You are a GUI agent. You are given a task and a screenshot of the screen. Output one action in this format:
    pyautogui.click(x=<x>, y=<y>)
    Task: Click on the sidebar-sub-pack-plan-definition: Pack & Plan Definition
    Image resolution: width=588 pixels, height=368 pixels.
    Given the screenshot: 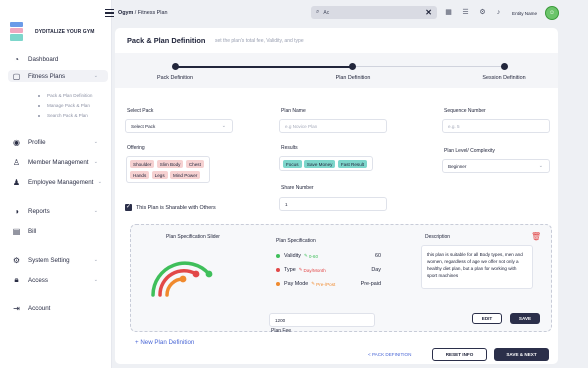 What is the action you would take?
    pyautogui.click(x=65, y=95)
    